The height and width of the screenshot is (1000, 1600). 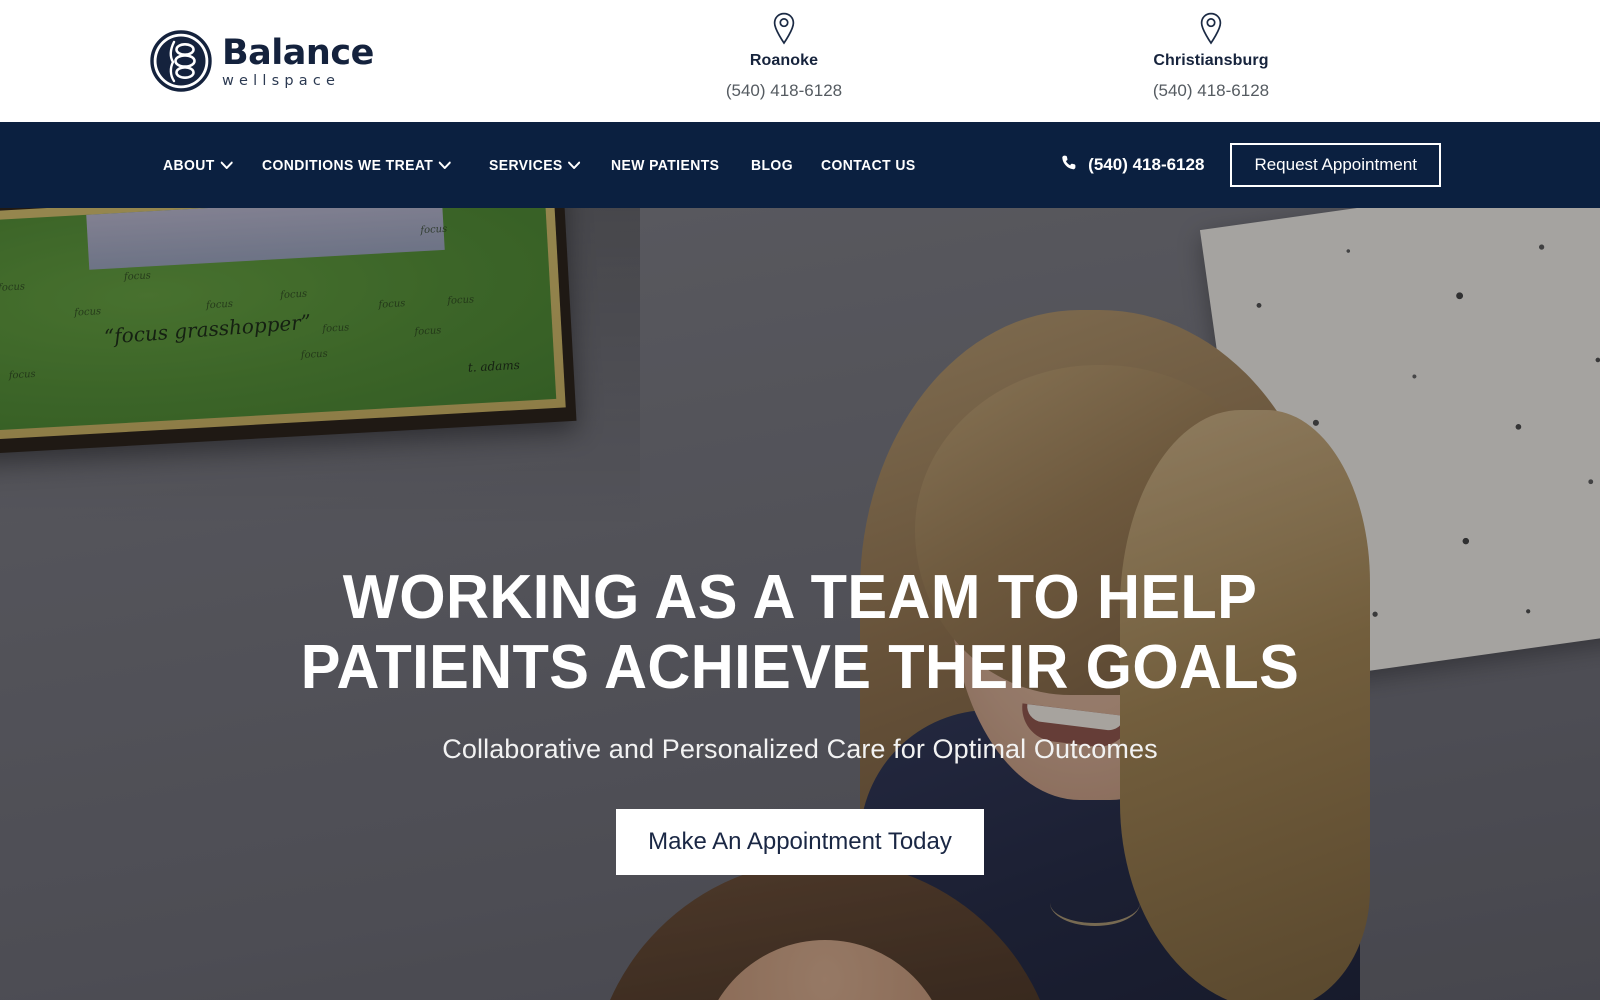 I want to click on nav-item-services: SERVICES, so click(x=534, y=165).